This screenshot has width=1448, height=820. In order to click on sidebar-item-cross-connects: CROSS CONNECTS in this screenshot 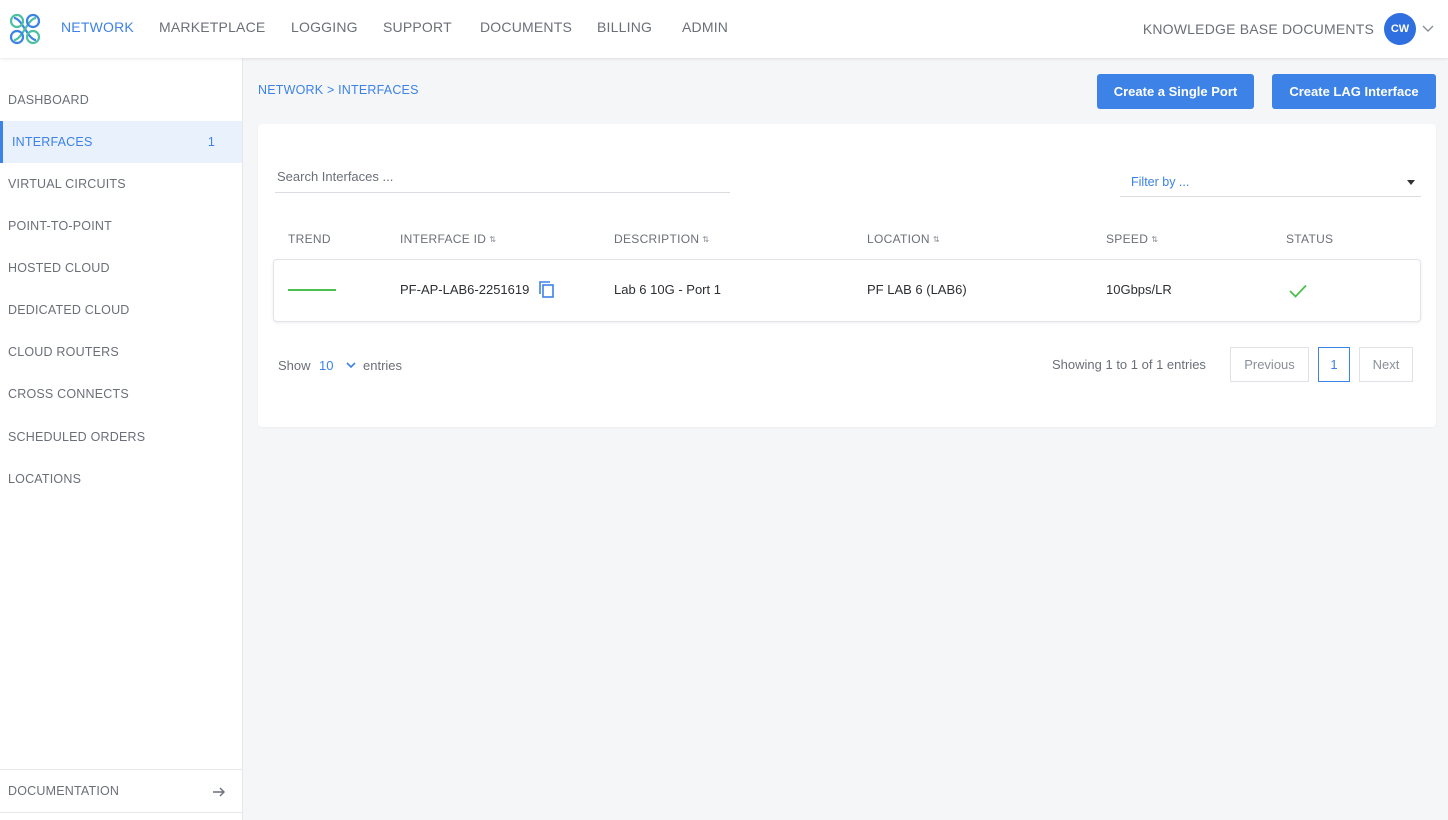, I will do `click(121, 394)`.